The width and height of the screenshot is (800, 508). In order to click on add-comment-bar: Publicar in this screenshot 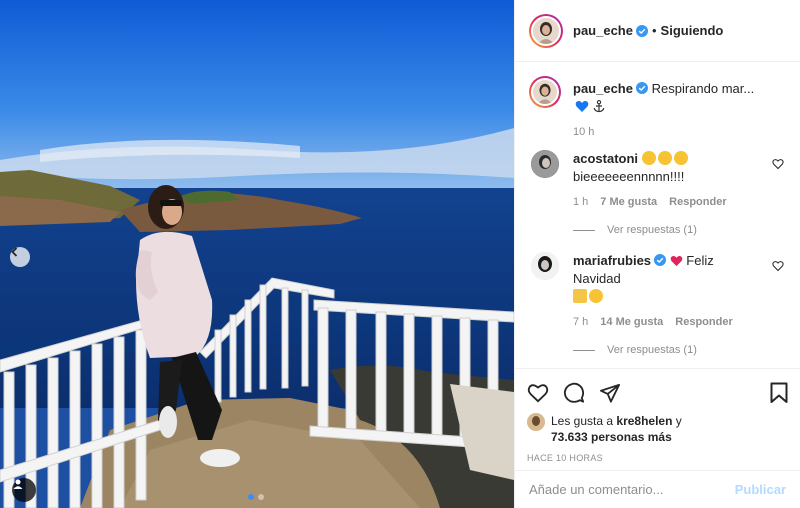, I will do `click(657, 489)`.